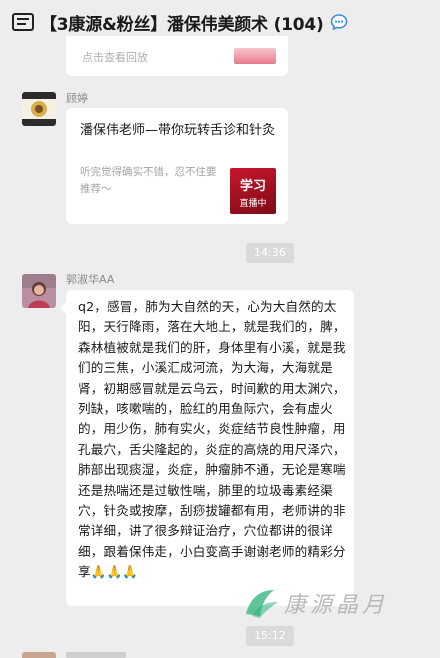  What do you see at coordinates (178, 130) in the screenshot?
I see `card-title: 潘保伟老师—带你玩转舌诊和针灸` at bounding box center [178, 130].